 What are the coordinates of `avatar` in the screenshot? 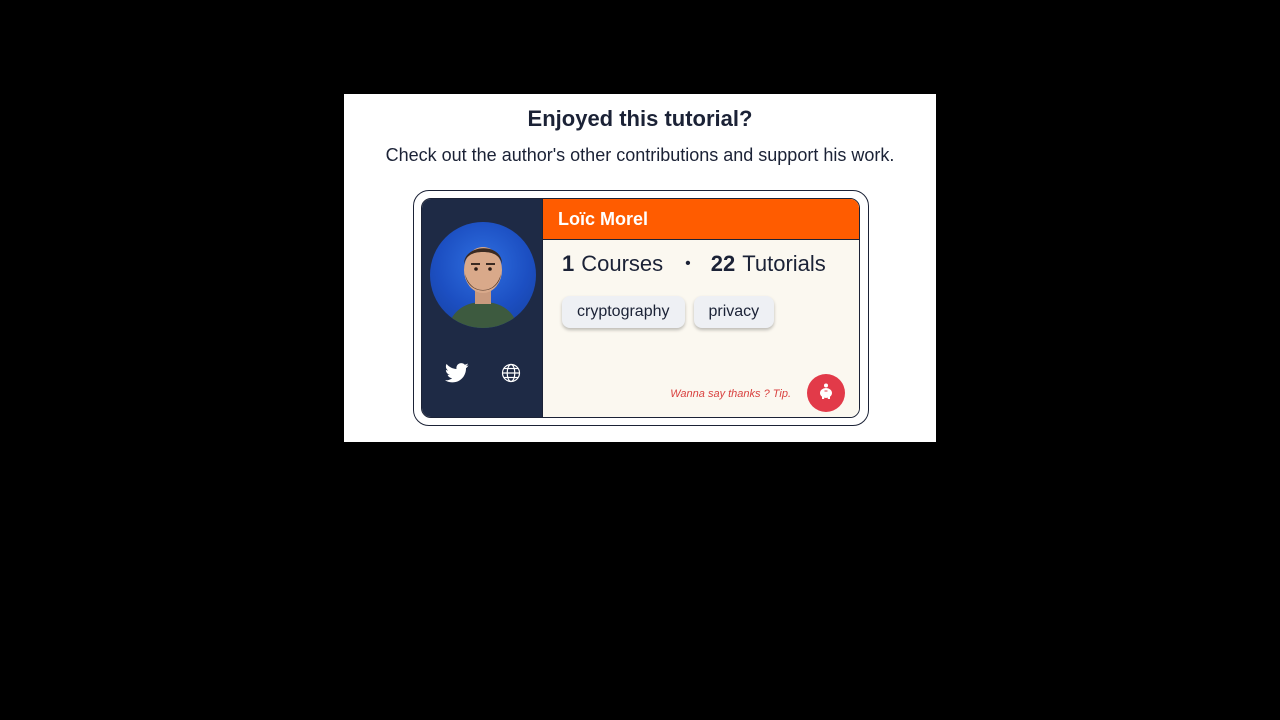 It's located at (483, 275).